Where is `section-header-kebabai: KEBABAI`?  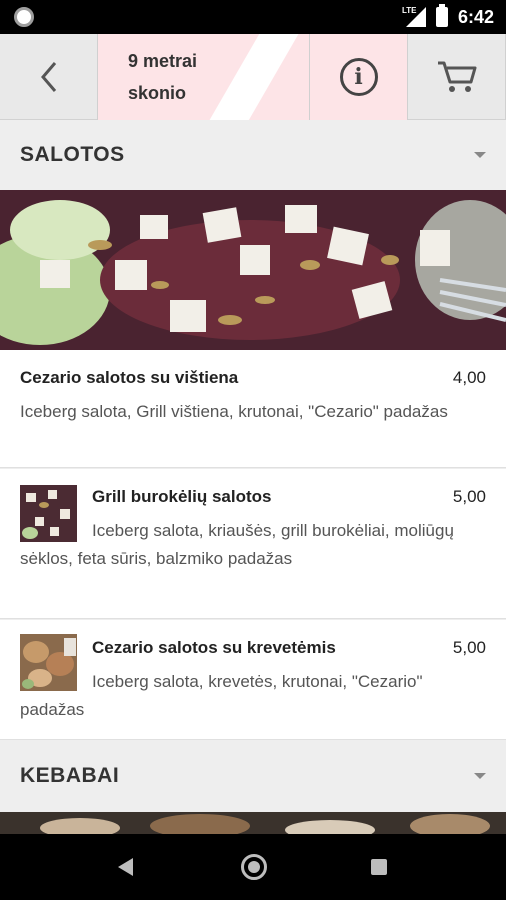
section-header-kebabai: KEBABAI is located at coordinates (253, 776).